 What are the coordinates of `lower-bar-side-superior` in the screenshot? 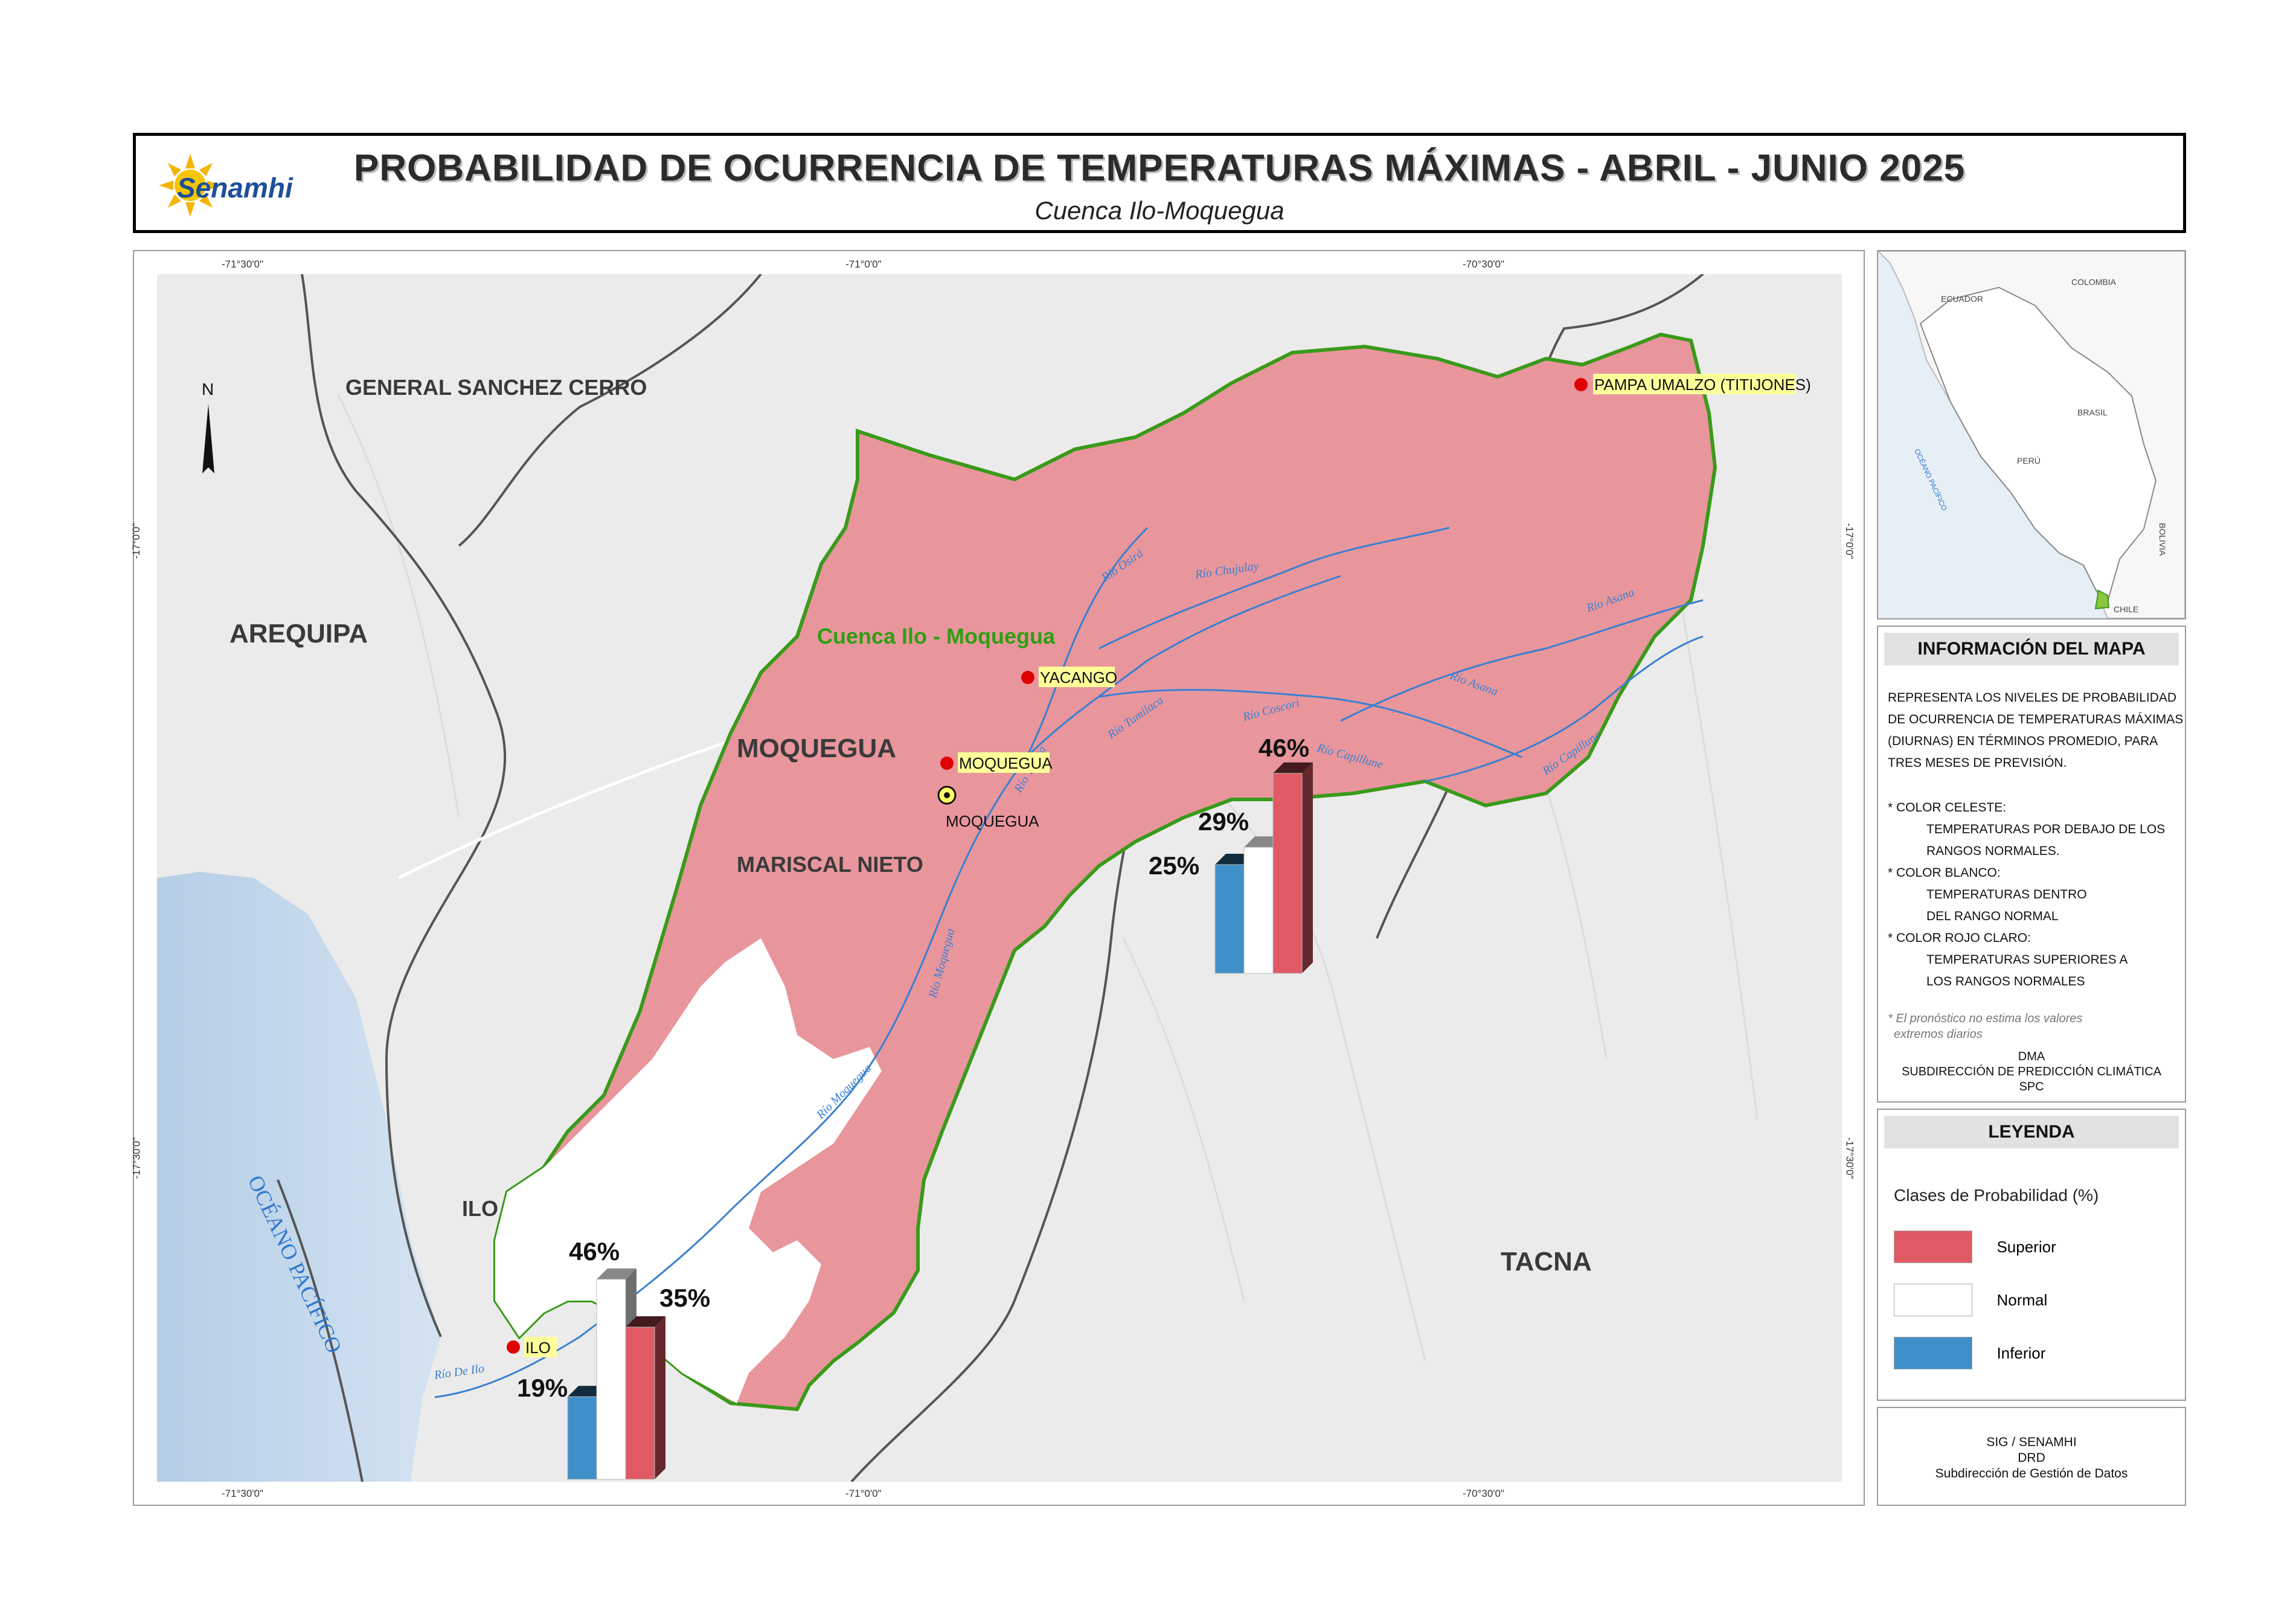 It's located at (660, 1398).